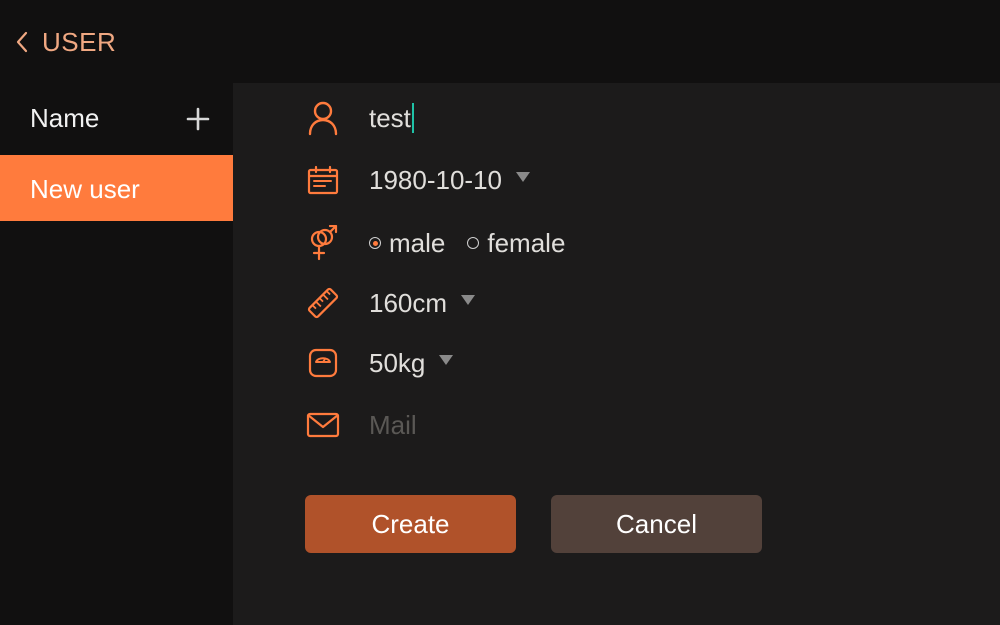 The height and width of the screenshot is (625, 1000). Describe the element at coordinates (397, 362) in the screenshot. I see `weight-value: 50kg` at that location.